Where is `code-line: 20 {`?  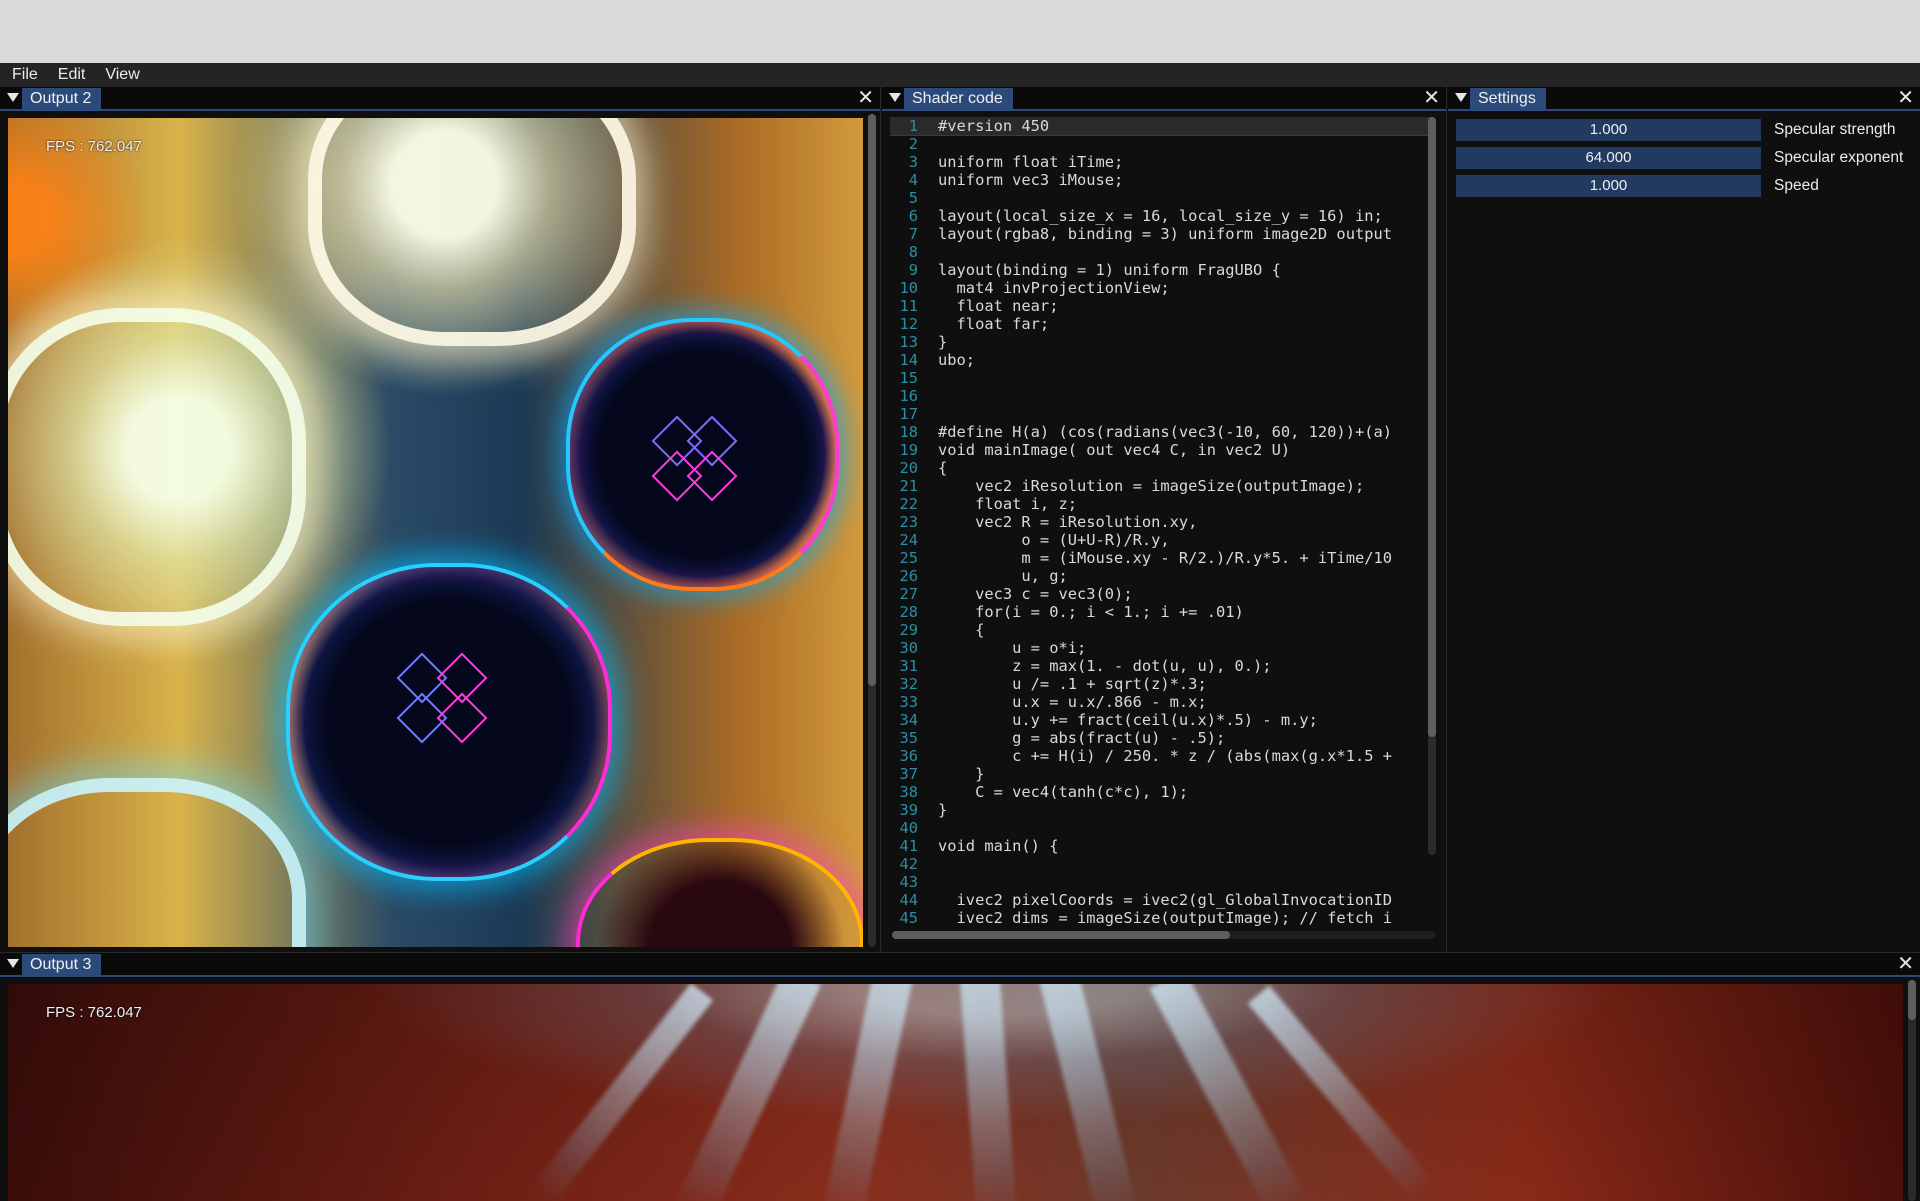
code-line: 20 { is located at coordinates (1162, 468).